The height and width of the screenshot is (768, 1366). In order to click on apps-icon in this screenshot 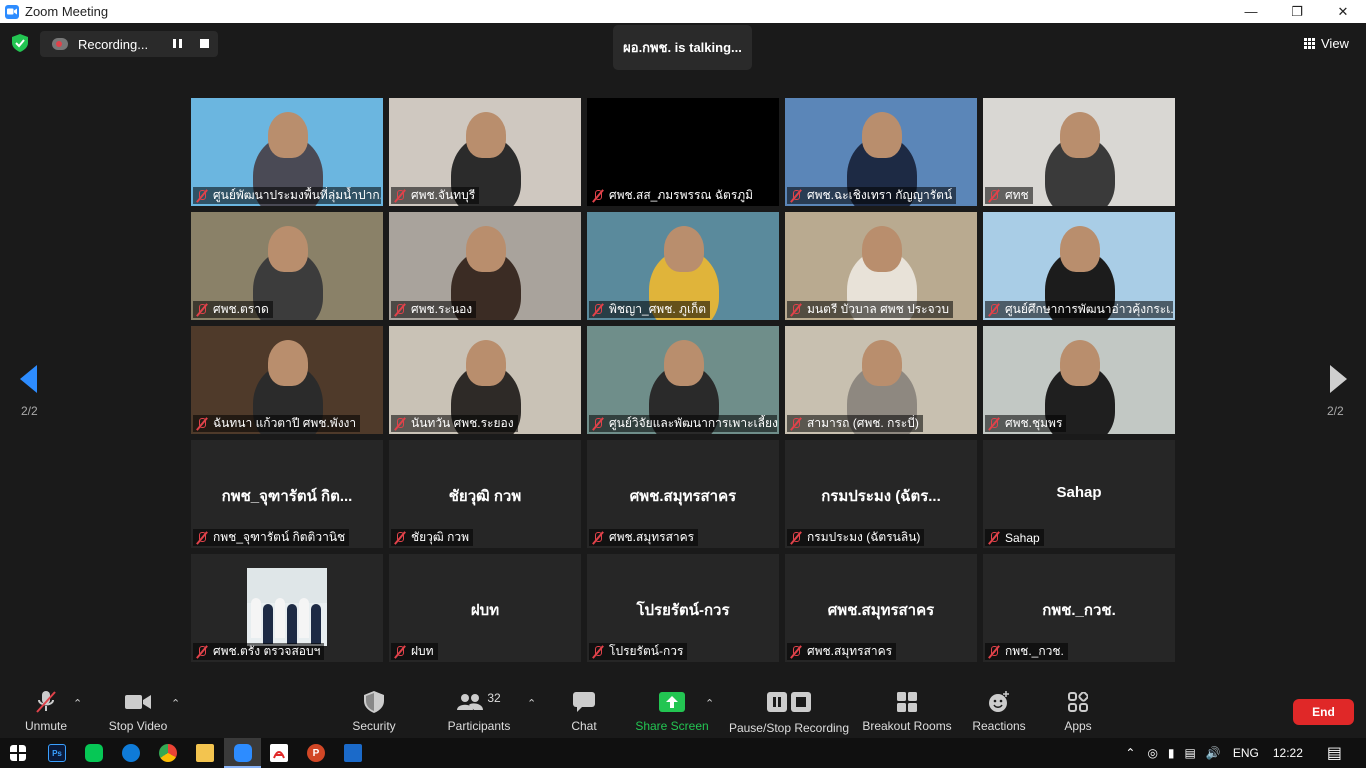, I will do `click(1078, 702)`.